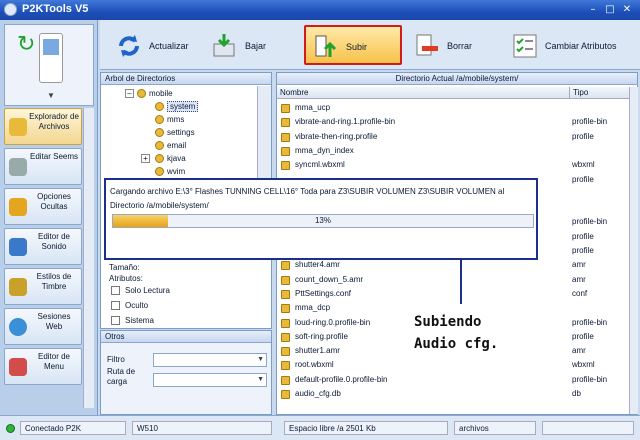 The width and height of the screenshot is (640, 440). Describe the element at coordinates (453, 380) in the screenshot. I see `file-row: default-profile.0.profile-bin profile-bin` at that location.